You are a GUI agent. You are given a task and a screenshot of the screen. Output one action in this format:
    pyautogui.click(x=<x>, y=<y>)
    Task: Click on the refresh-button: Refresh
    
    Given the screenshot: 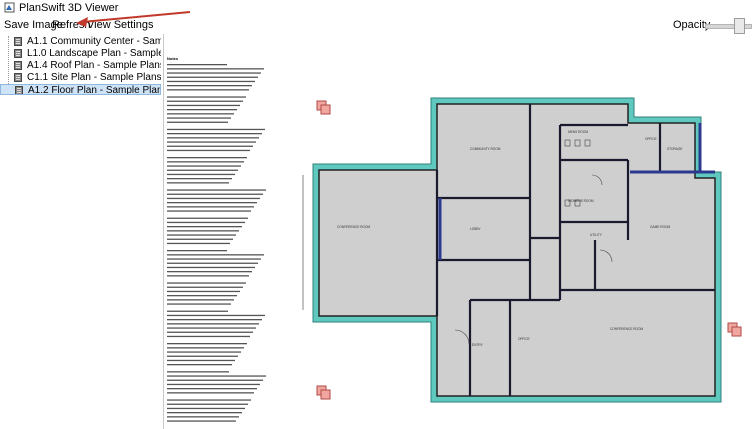 What is the action you would take?
    pyautogui.click(x=71, y=25)
    